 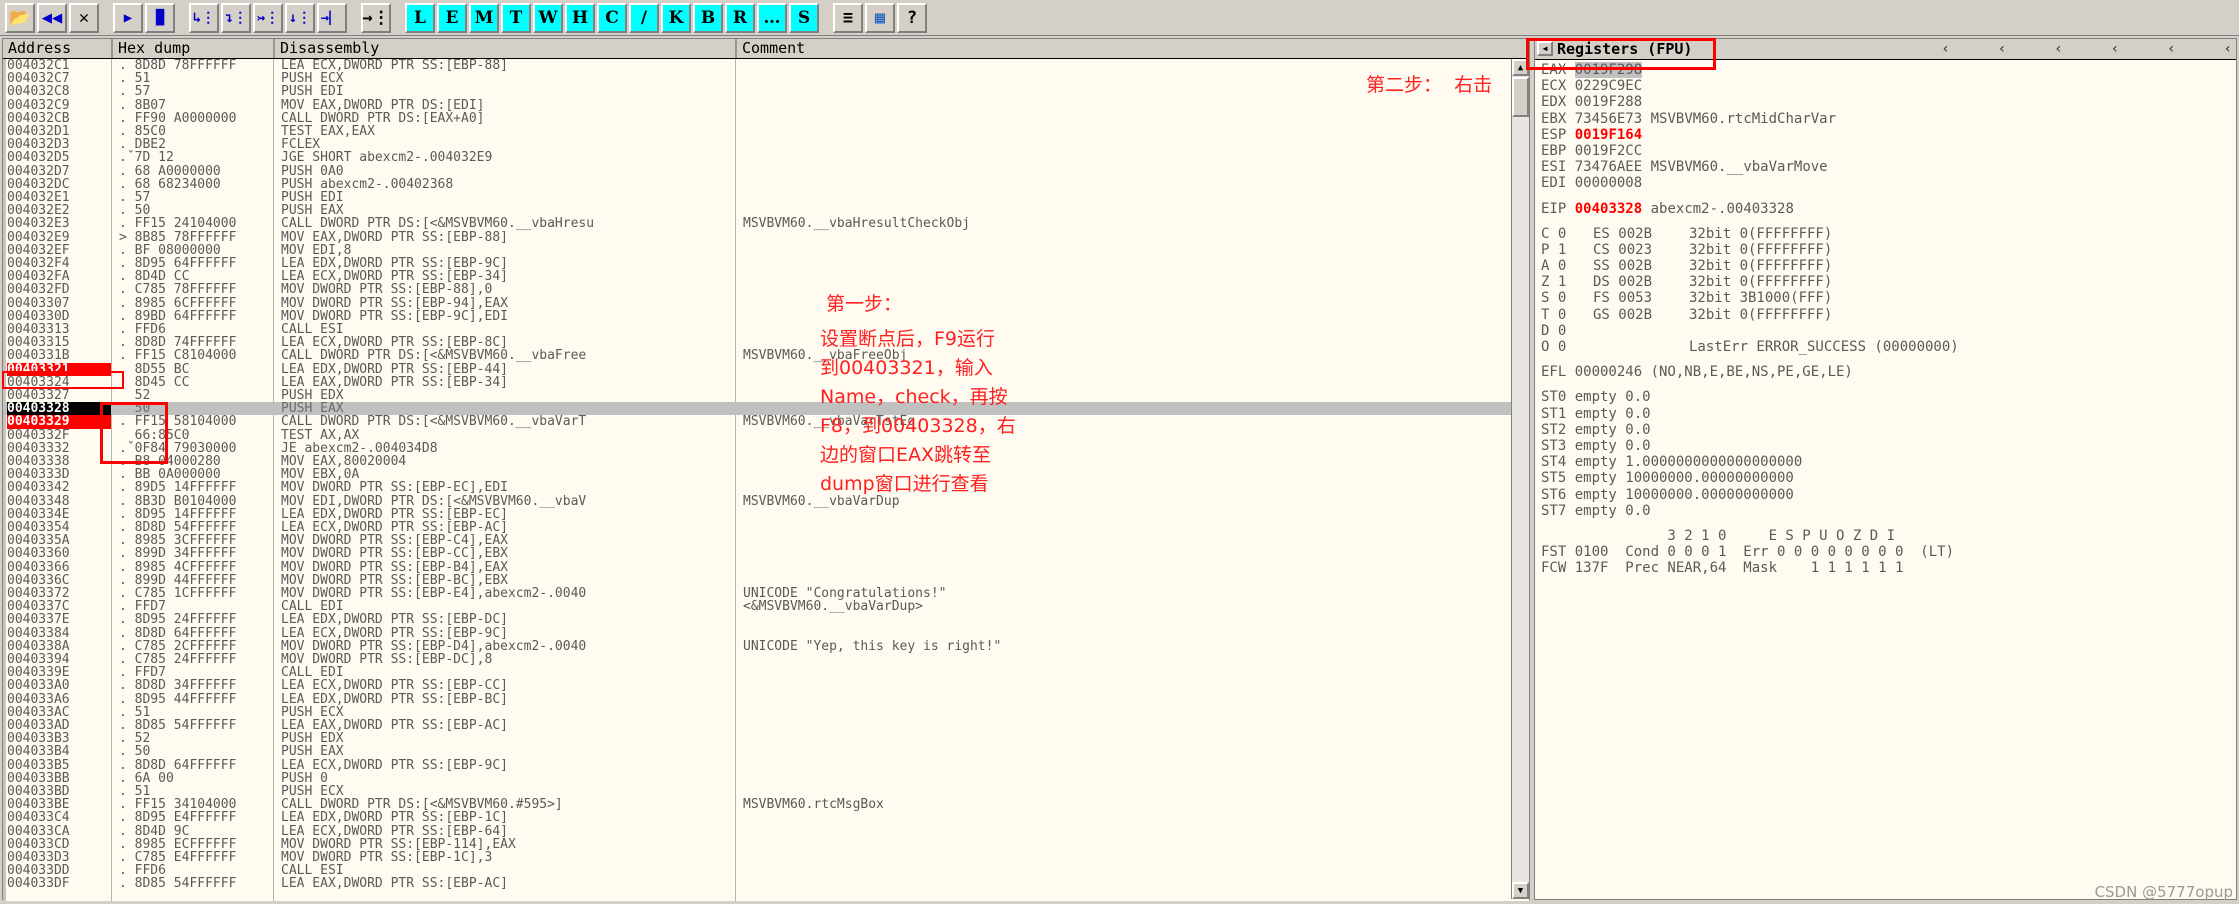 What do you see at coordinates (194, 302) in the screenshot?
I see `row-hex-dump: . 8985 6CFFFFFF` at bounding box center [194, 302].